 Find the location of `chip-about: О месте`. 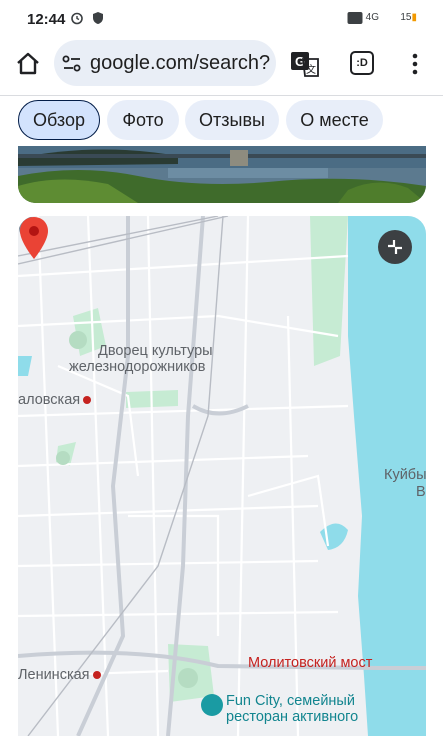

chip-about: О месте is located at coordinates (334, 120).